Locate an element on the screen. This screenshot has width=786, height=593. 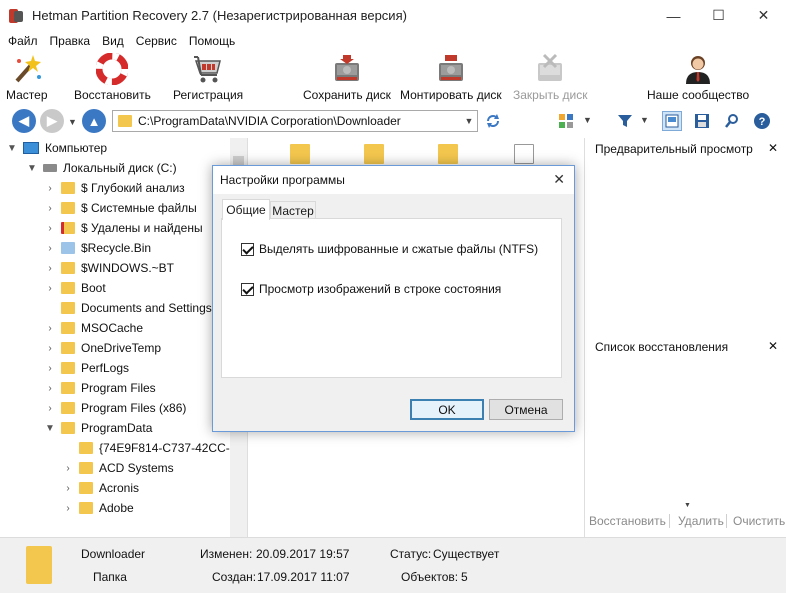
tree-item-guid-folder: {74E9F814-C737-42CC-B is located at coordinates (150, 448).